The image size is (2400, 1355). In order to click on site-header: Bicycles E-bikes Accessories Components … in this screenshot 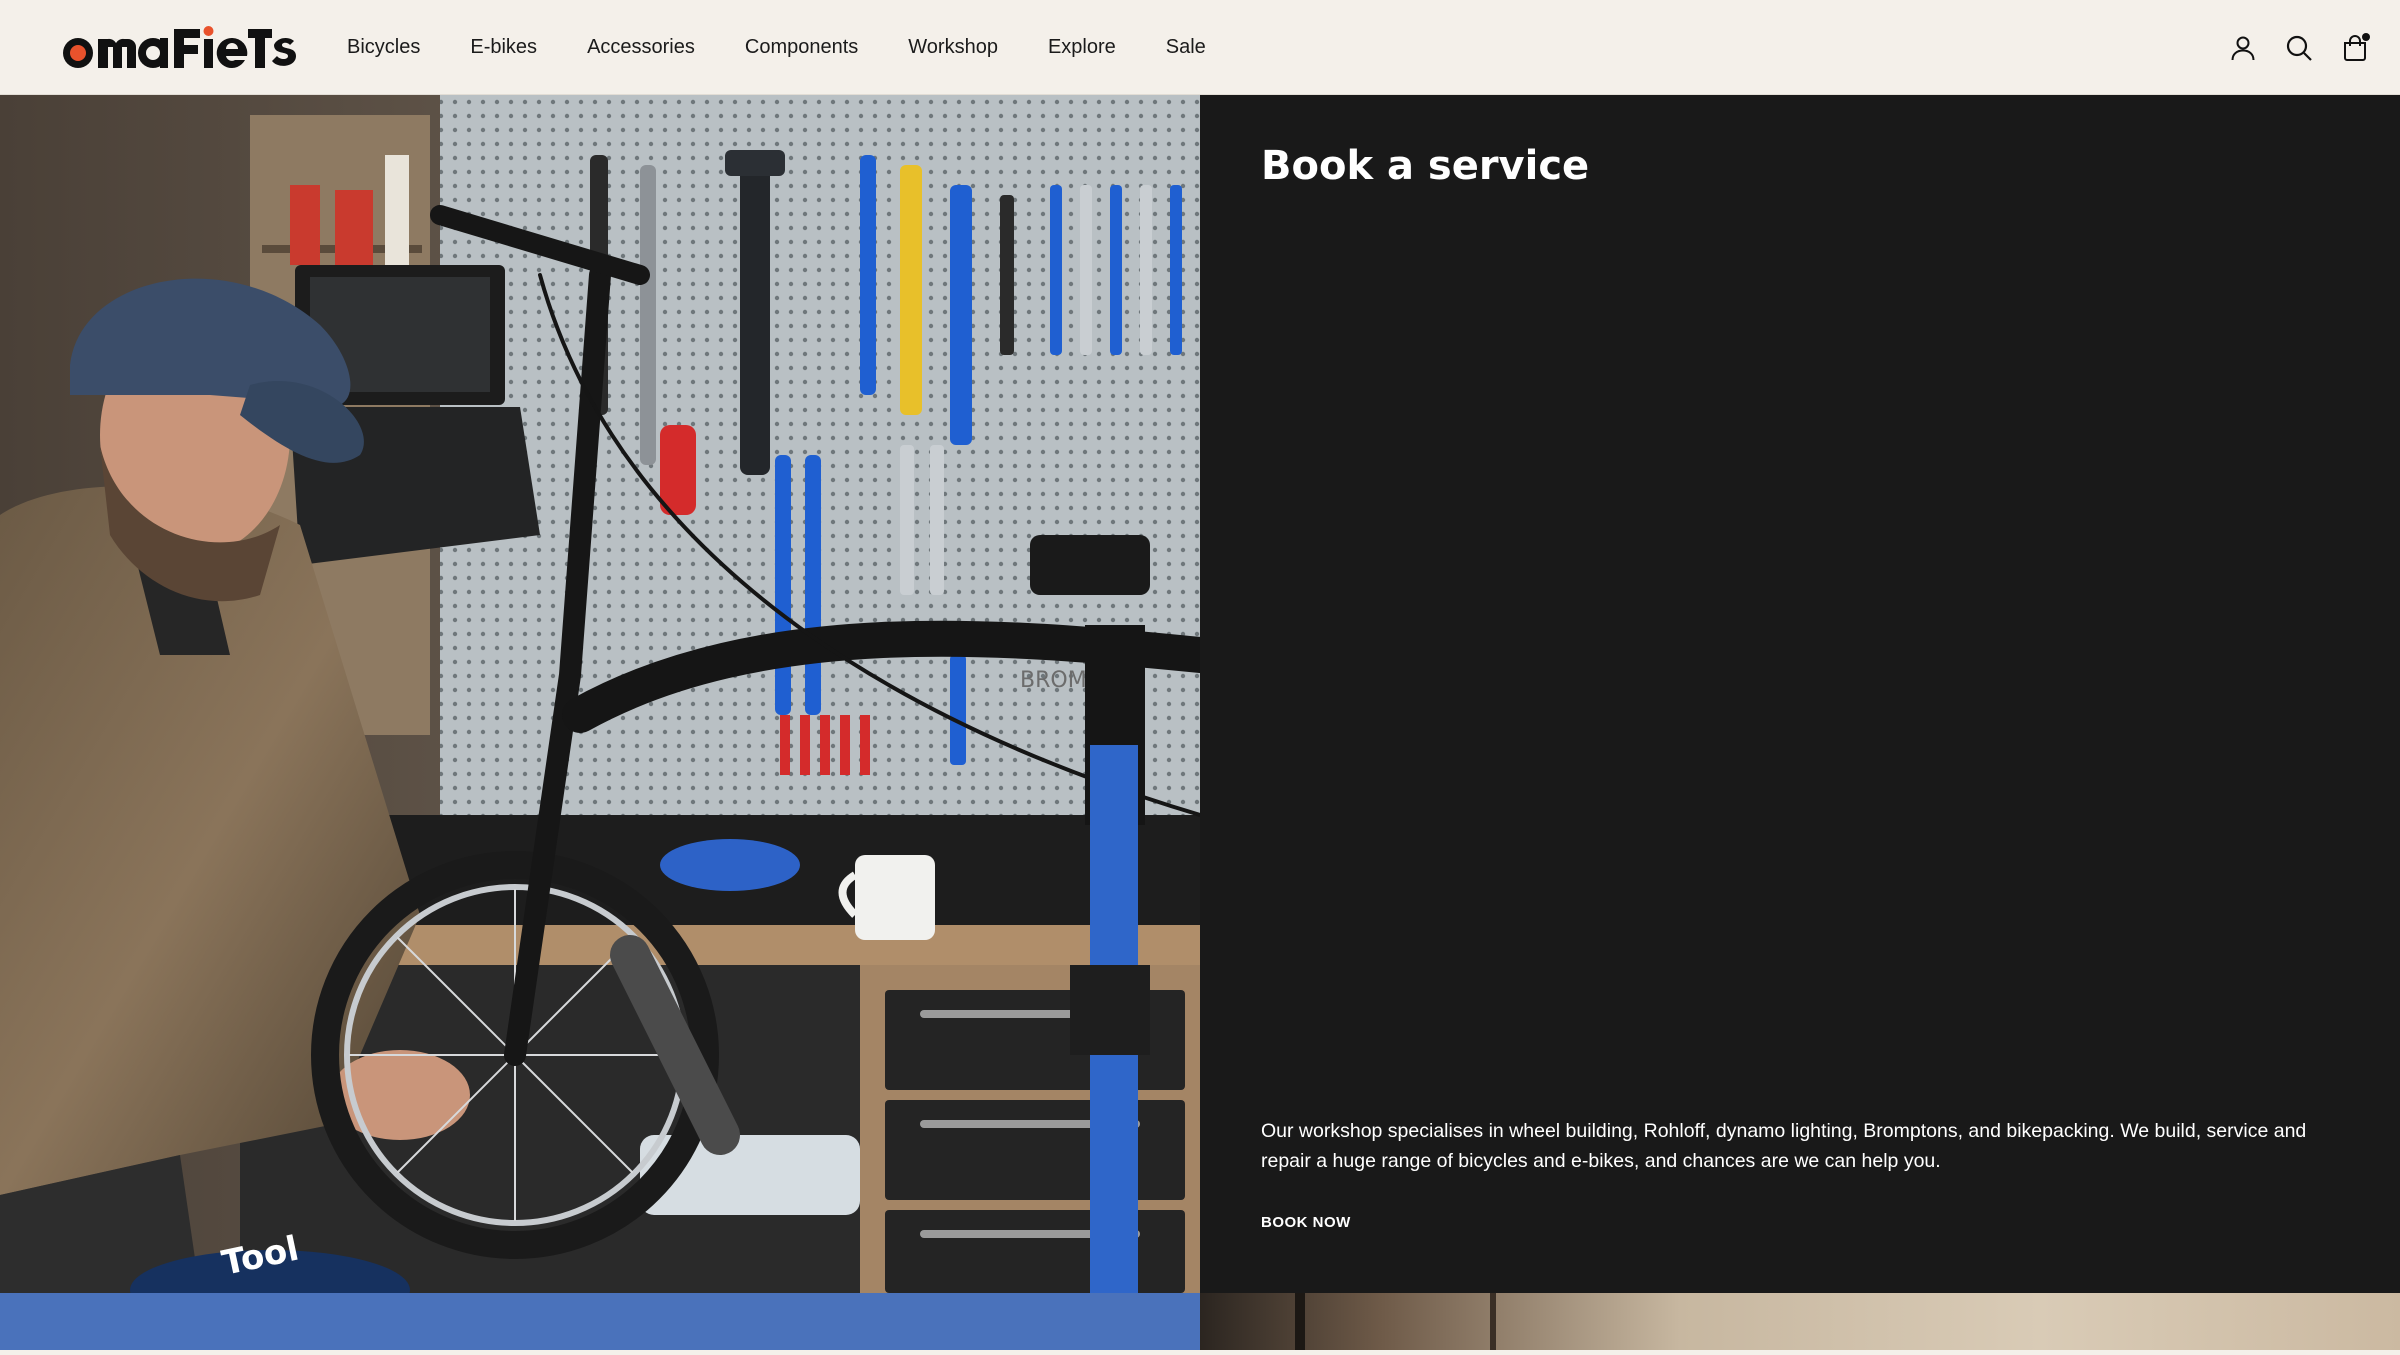, I will do `click(1200, 47)`.